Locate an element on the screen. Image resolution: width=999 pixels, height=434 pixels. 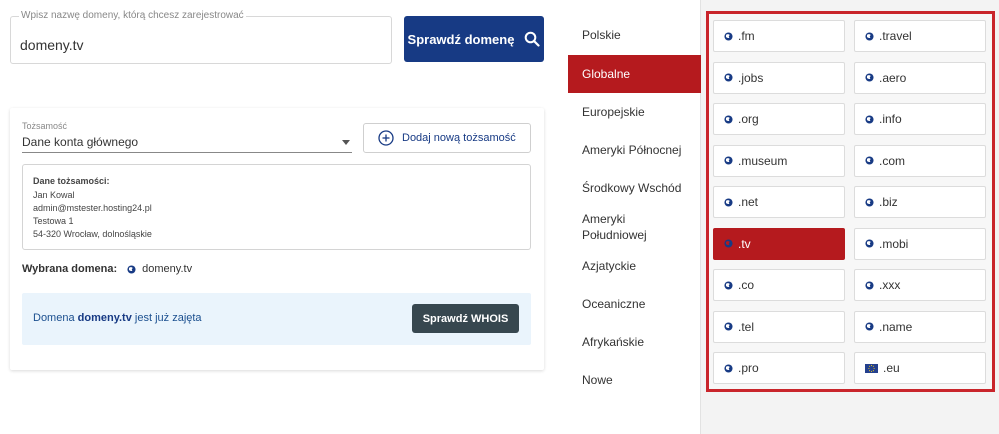
region-item-label: Globalne is located at coordinates (606, 74).